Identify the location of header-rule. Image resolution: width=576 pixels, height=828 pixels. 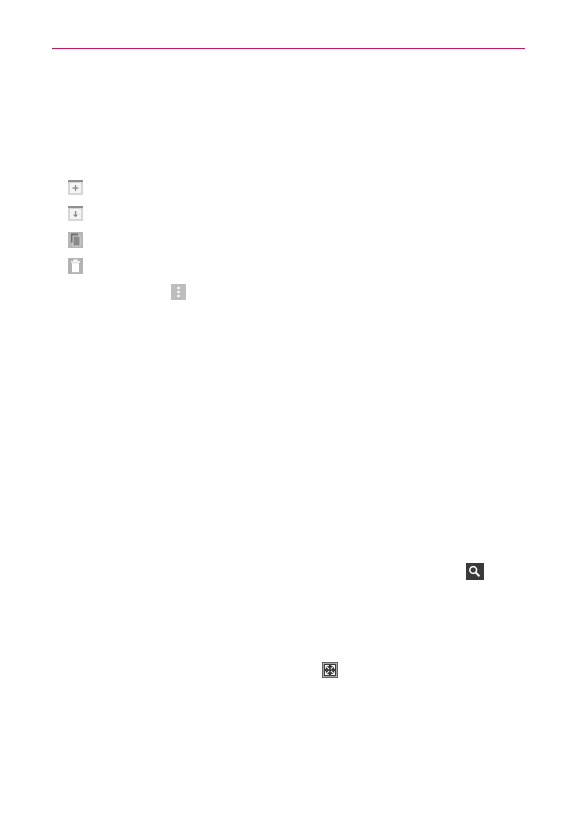
(288, 48).